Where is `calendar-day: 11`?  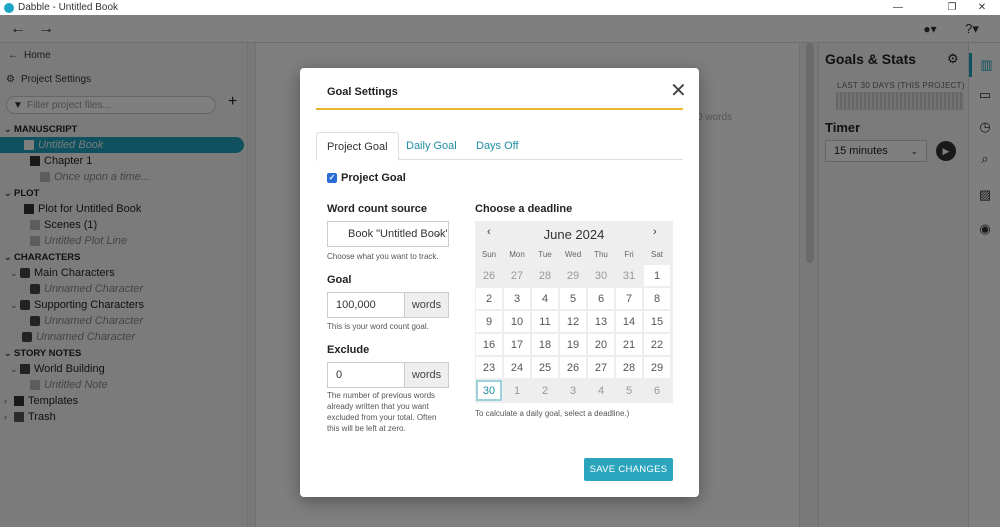
calendar-day: 11 is located at coordinates (545, 321).